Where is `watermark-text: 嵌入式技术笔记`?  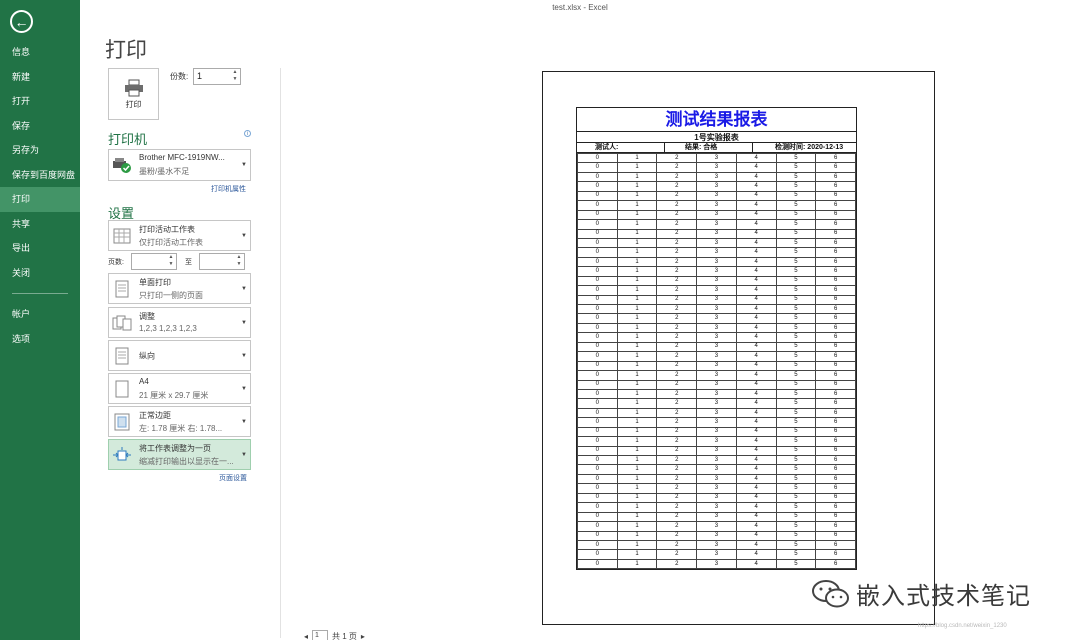
watermark-text: 嵌入式技术笔记 is located at coordinates (943, 596).